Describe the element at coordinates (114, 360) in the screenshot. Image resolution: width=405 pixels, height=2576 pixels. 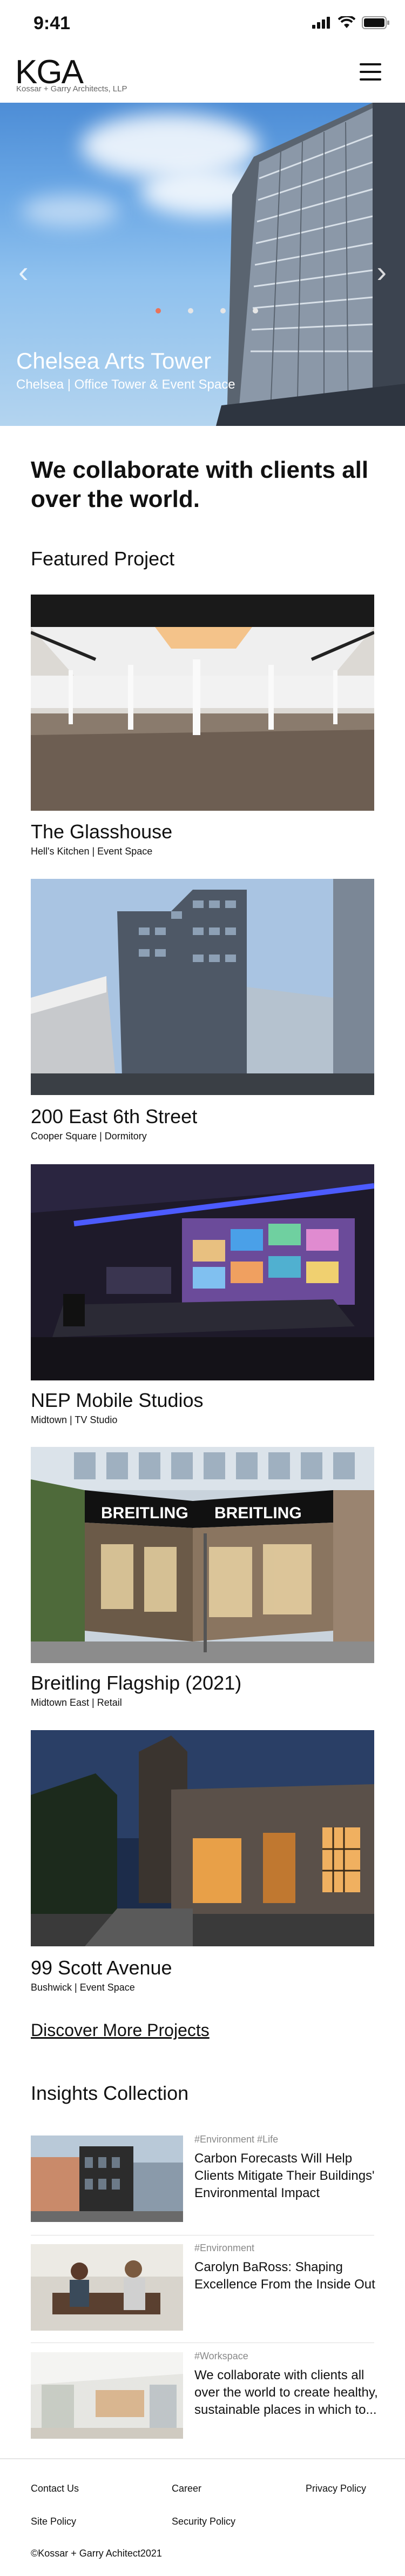
I see `hero-title: Chelsea Arts Tower` at that location.